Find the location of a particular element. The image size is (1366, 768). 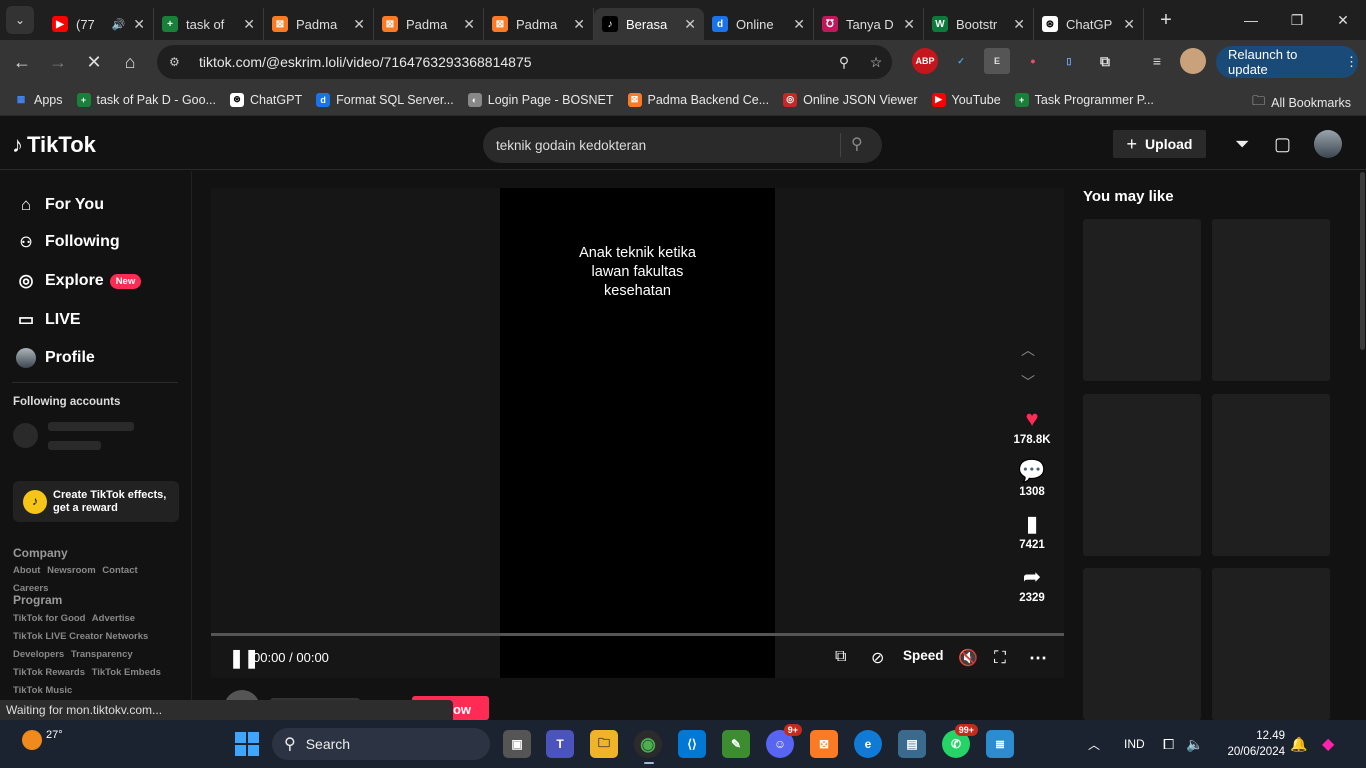

extension-check-icon: ✓ is located at coordinates (961, 61).